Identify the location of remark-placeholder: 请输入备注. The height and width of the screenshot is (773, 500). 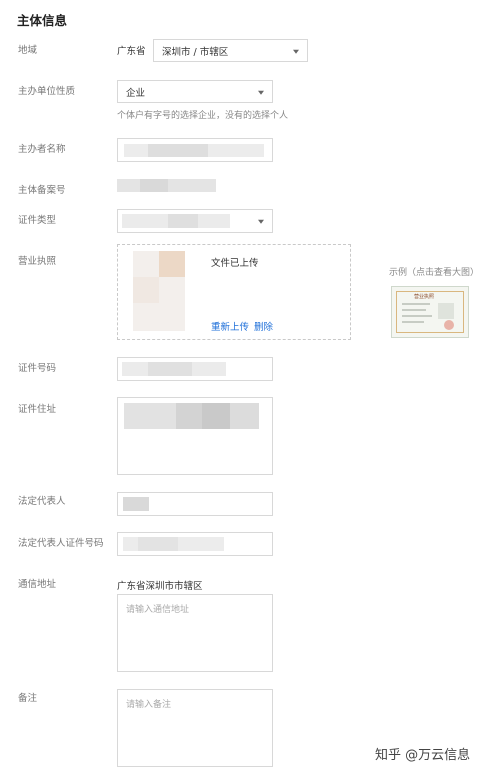
(149, 705).